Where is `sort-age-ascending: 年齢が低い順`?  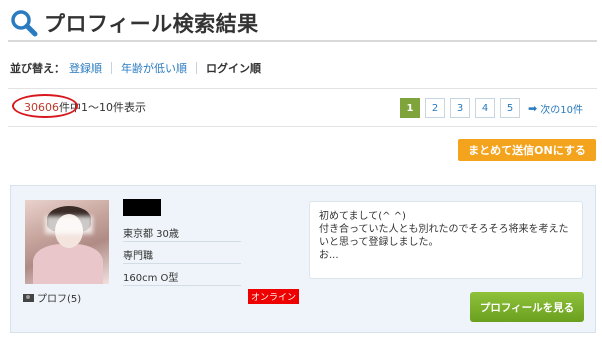
sort-age-ascending: 年齢が低い順 is located at coordinates (154, 68).